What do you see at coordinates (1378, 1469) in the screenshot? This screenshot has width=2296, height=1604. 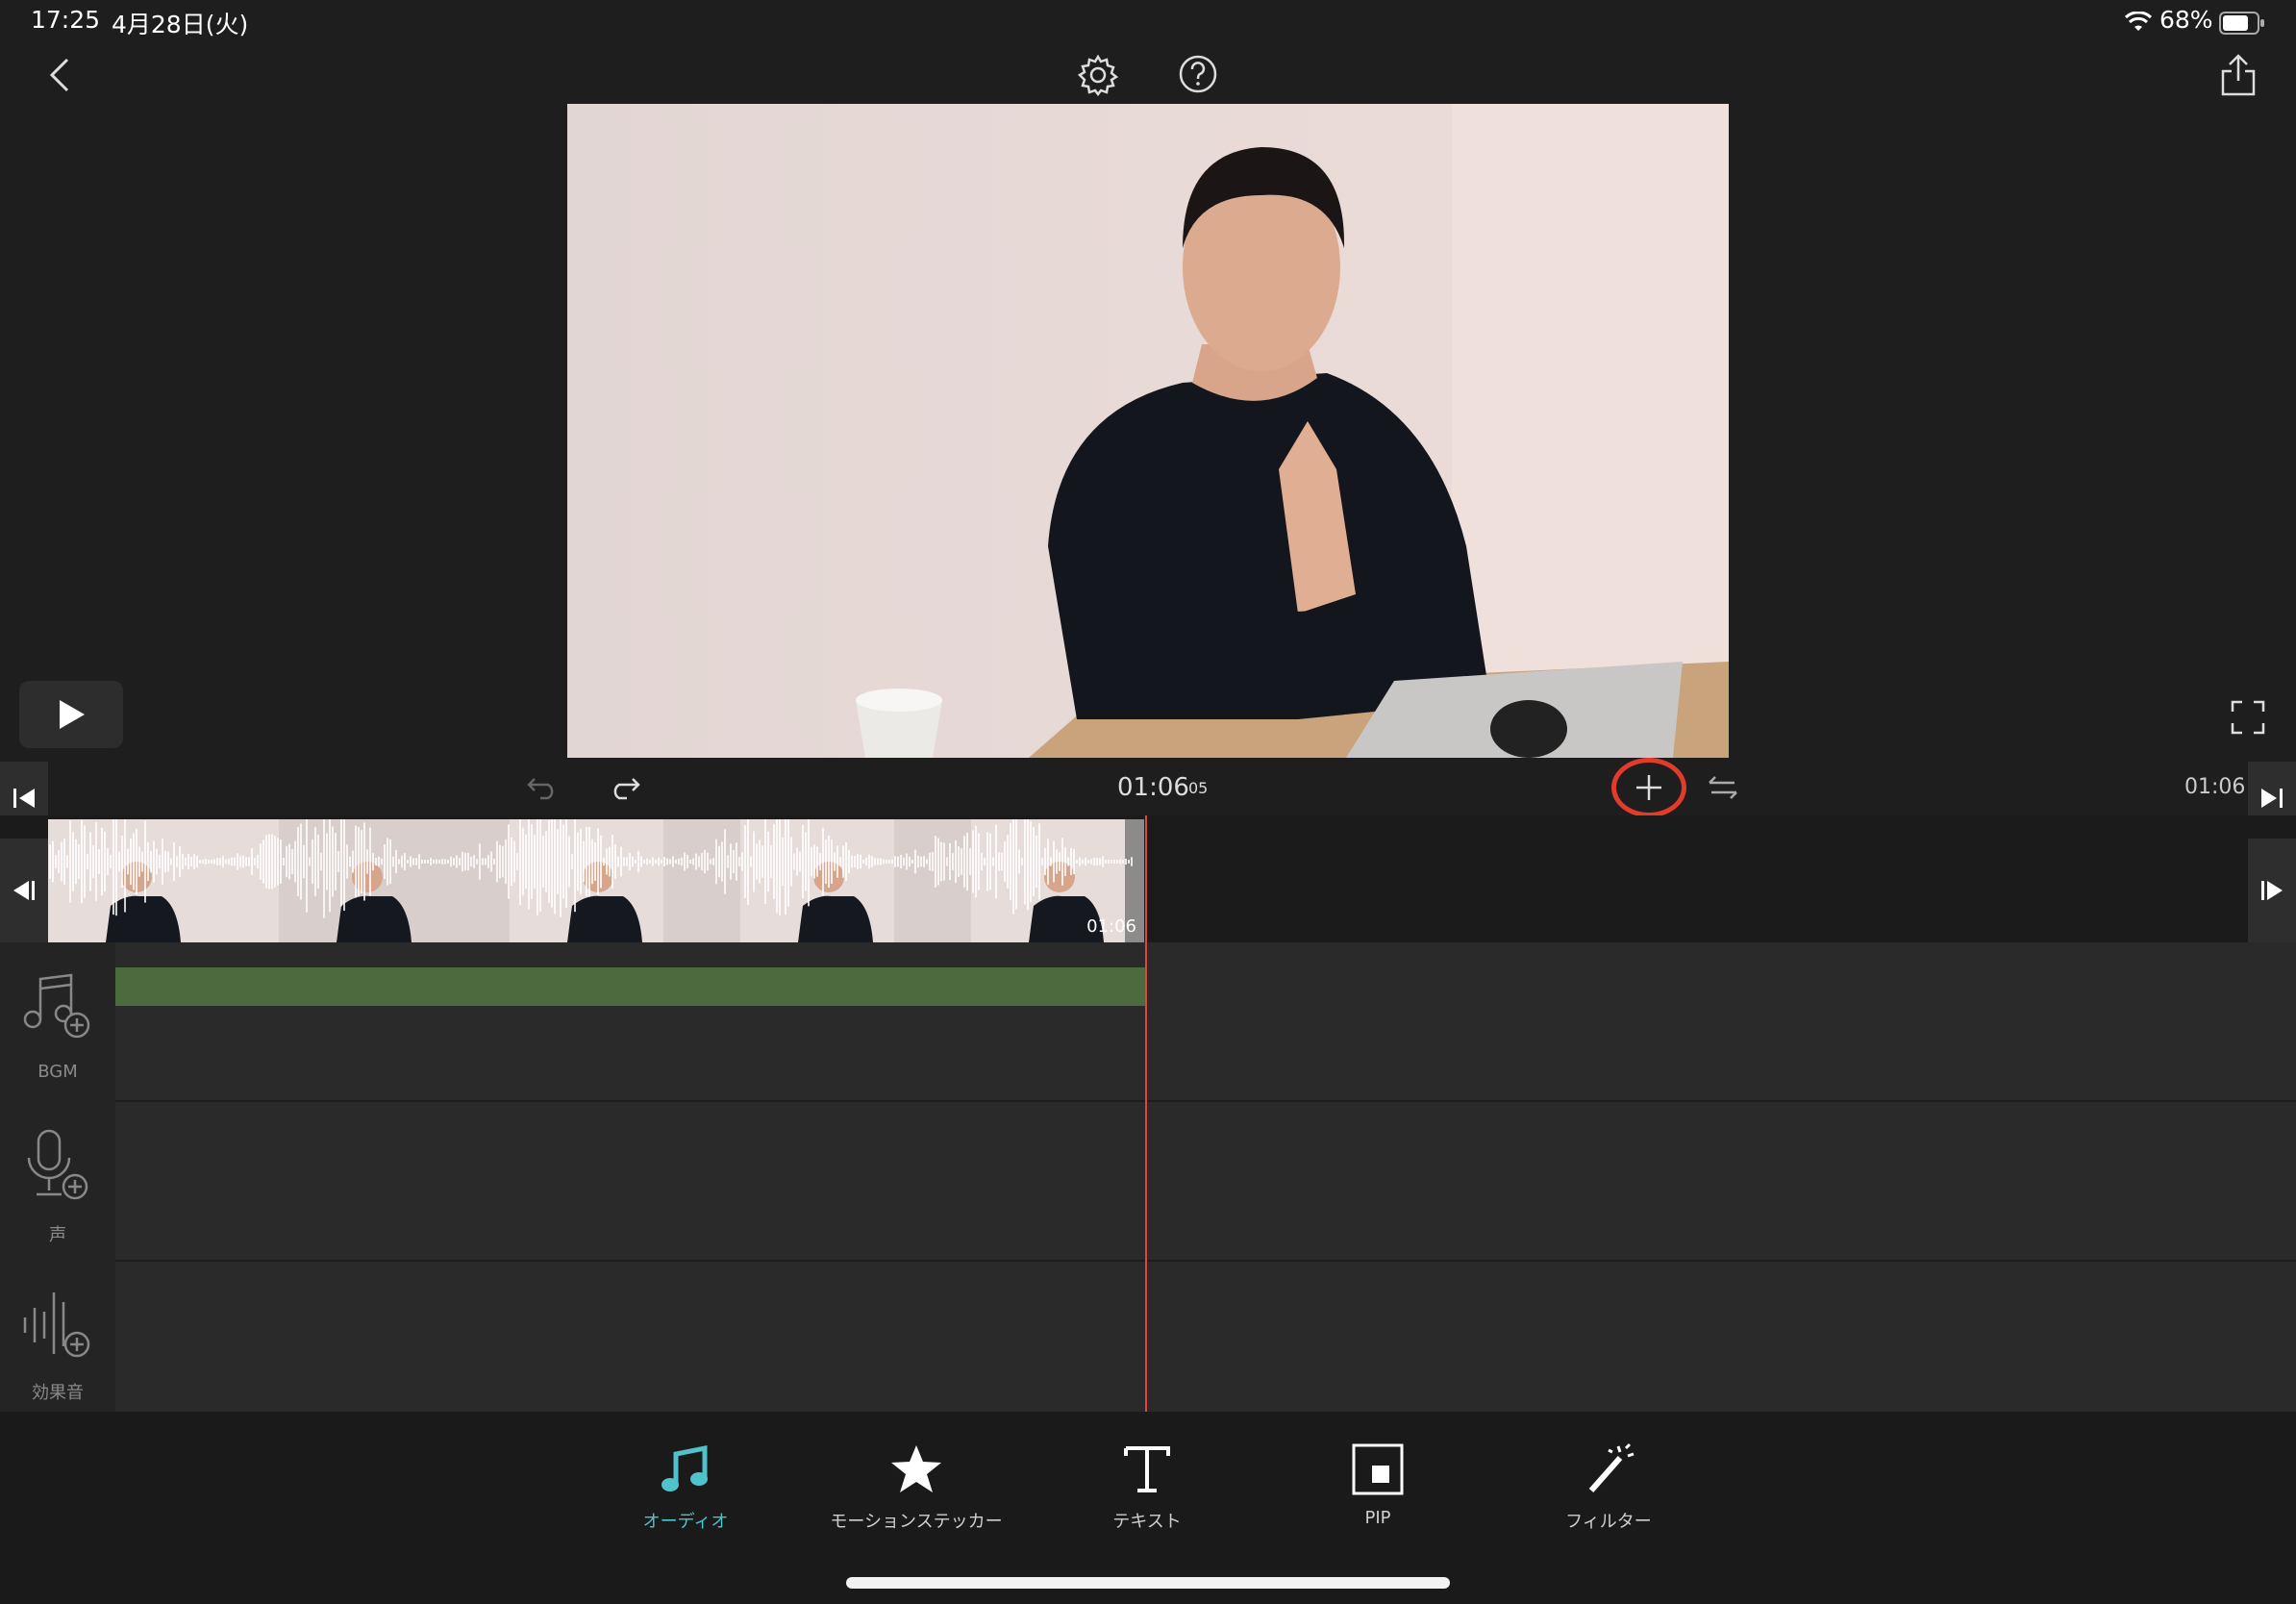 I see `pip-icon` at bounding box center [1378, 1469].